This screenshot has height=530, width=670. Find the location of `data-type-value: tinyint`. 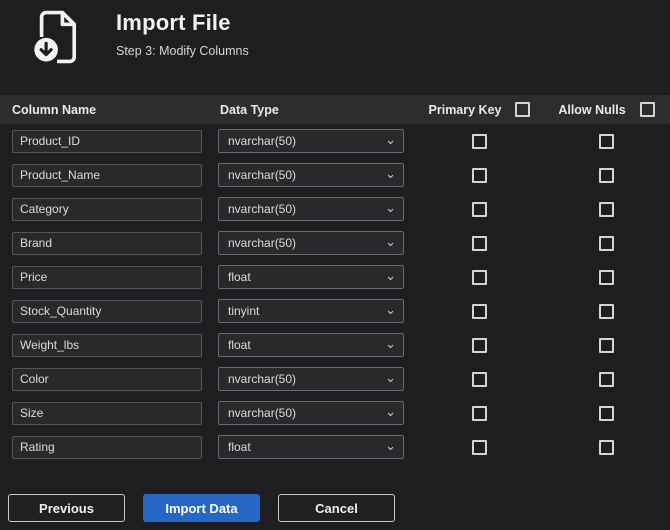

data-type-value: tinyint is located at coordinates (244, 311).